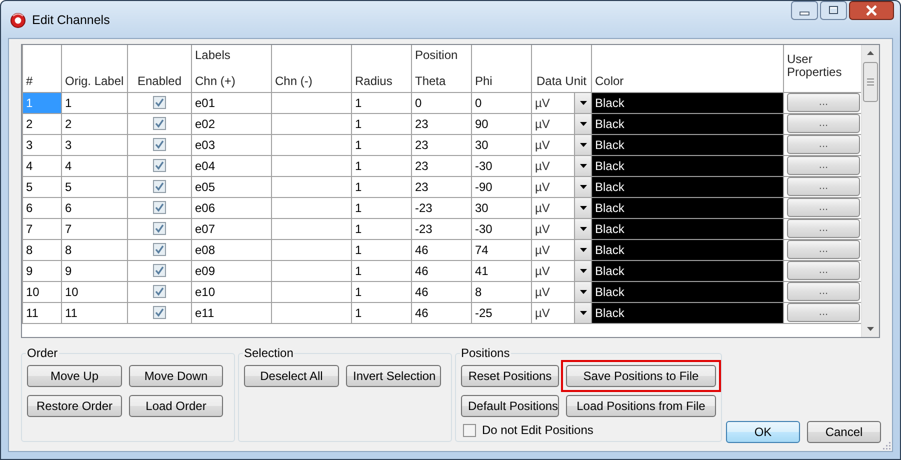 The width and height of the screenshot is (901, 460). What do you see at coordinates (804, 10) in the screenshot?
I see `minimize-icon` at bounding box center [804, 10].